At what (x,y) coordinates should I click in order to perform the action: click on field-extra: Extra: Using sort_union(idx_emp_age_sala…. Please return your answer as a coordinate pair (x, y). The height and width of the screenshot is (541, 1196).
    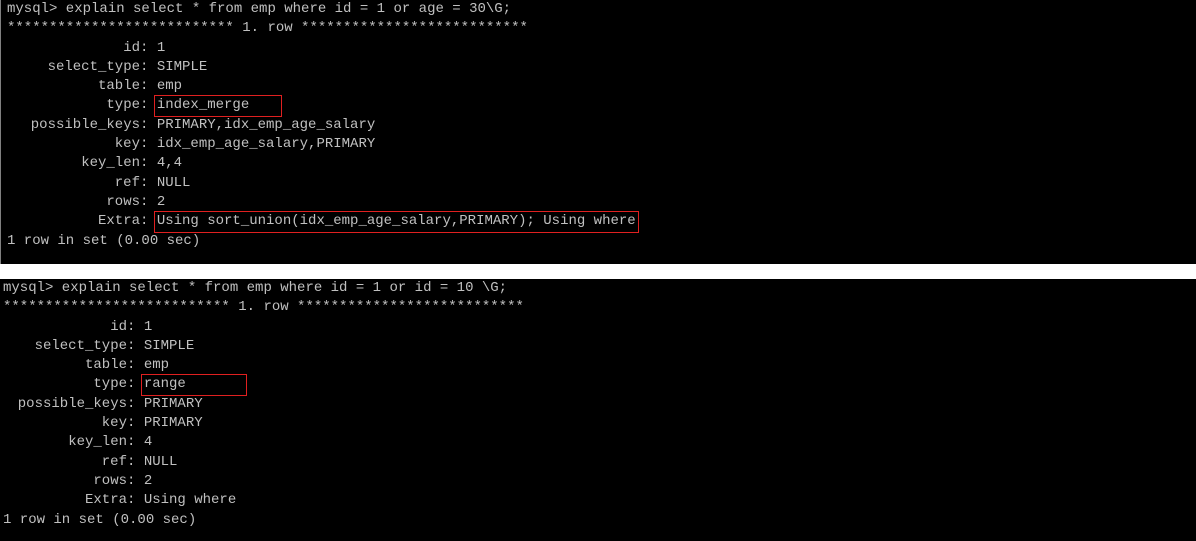
    Looking at the image, I should click on (601, 222).